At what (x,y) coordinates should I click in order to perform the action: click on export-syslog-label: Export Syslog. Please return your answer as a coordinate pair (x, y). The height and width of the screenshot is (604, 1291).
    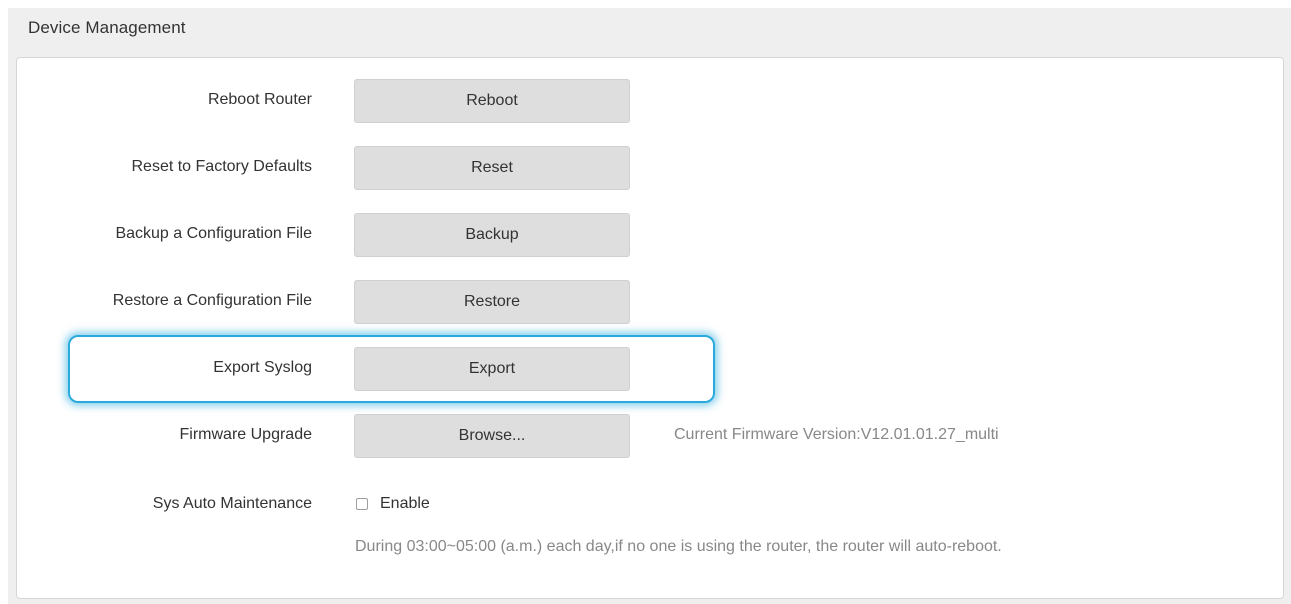
    Looking at the image, I should click on (262, 367).